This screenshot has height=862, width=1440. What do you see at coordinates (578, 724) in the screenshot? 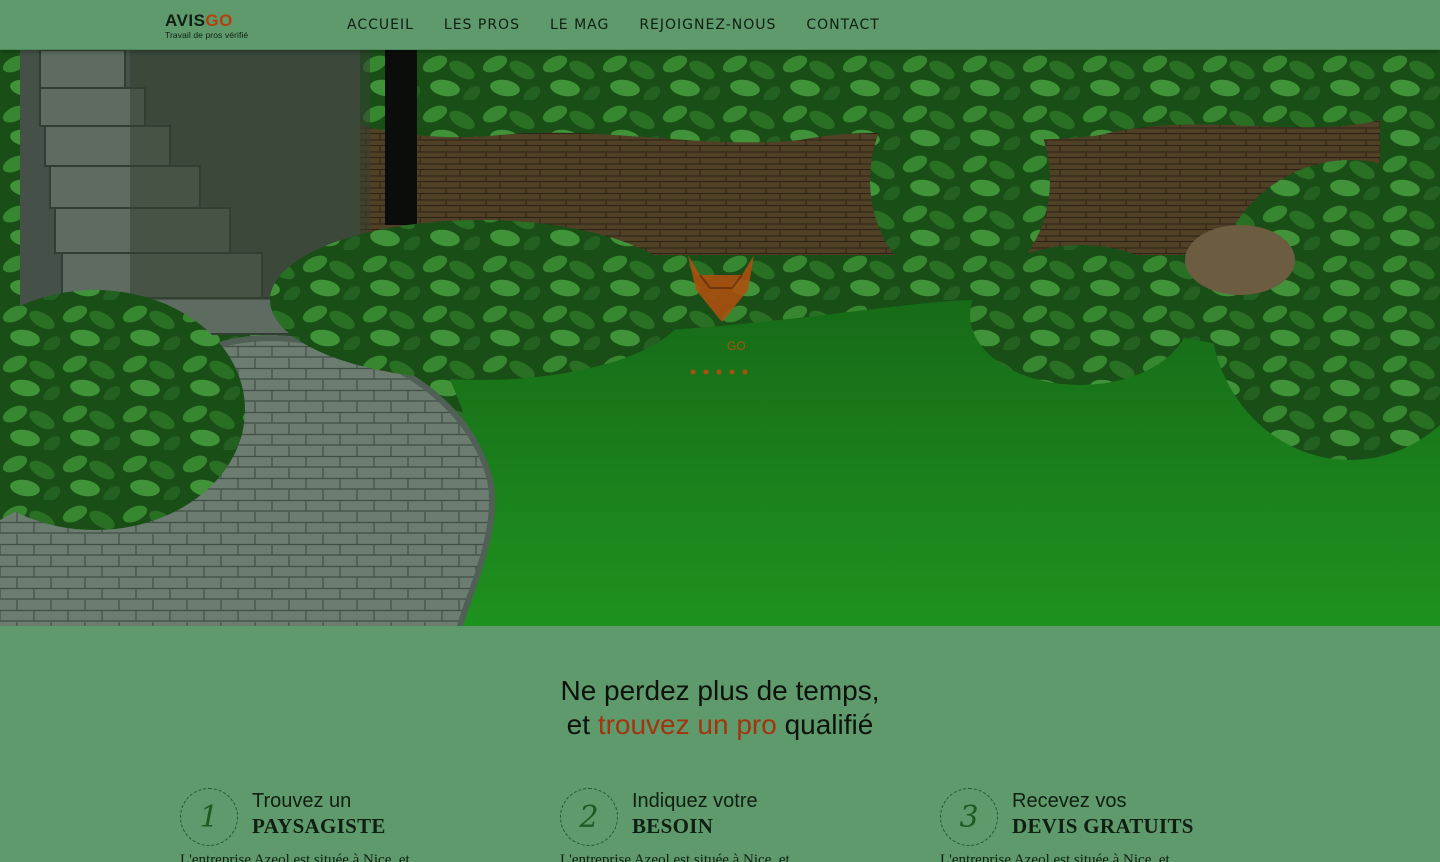
I see `tagline-line2-start: et` at bounding box center [578, 724].